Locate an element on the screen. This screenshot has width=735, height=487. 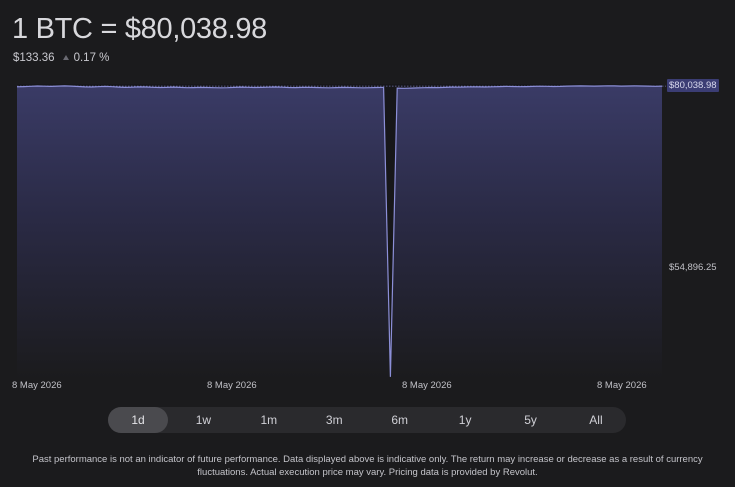
range-1y-button: 1y is located at coordinates (465, 420).